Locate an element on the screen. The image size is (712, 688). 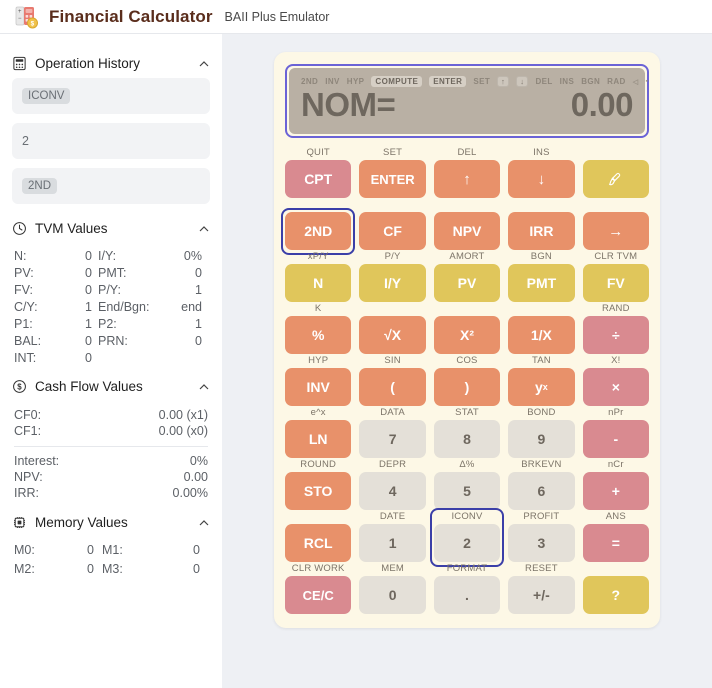
calc-key-sym: ) is located at coordinates (467, 387).